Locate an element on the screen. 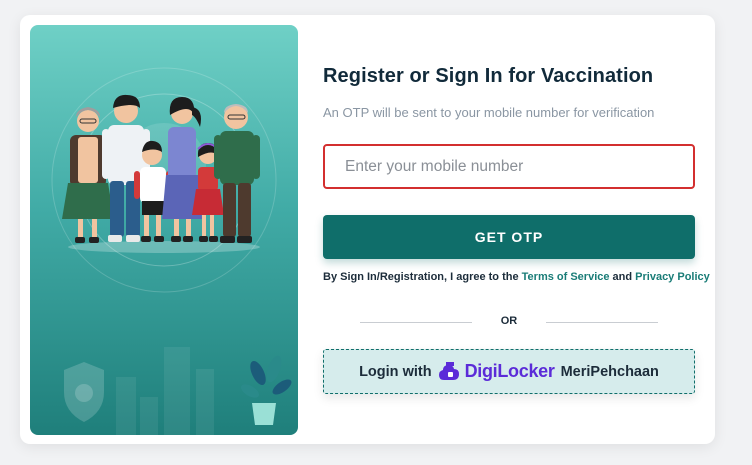  page-title: Register or Sign In for Vaccination is located at coordinates (488, 76).